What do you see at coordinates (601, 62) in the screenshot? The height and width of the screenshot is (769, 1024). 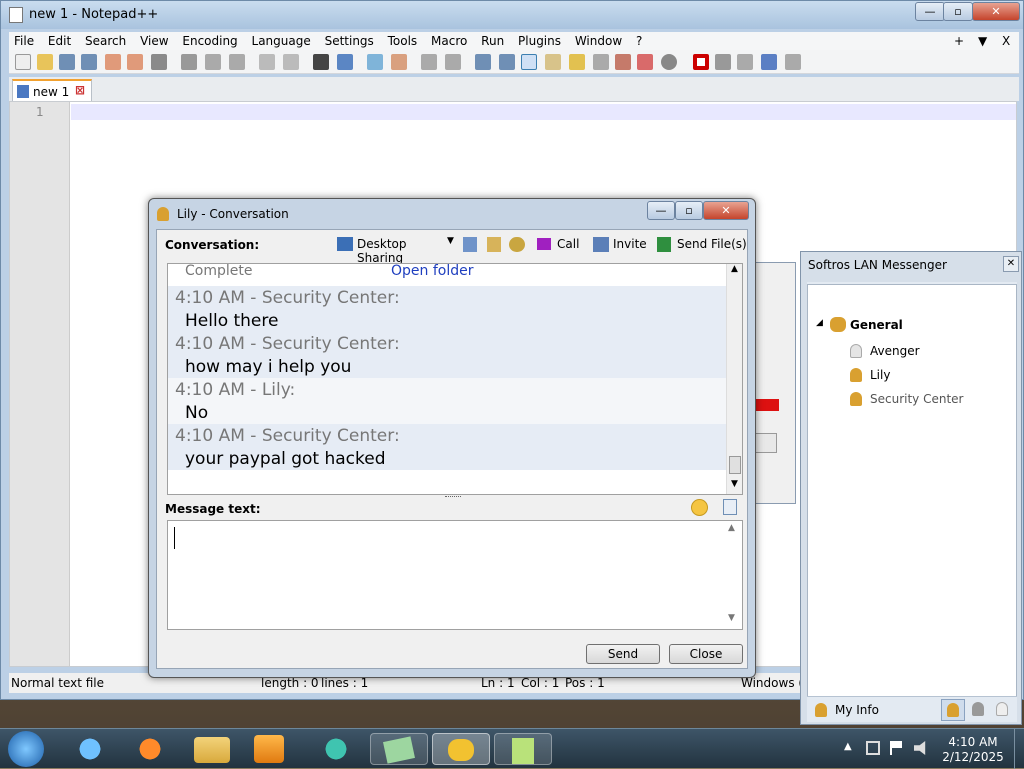 I see `doc-list-icon` at bounding box center [601, 62].